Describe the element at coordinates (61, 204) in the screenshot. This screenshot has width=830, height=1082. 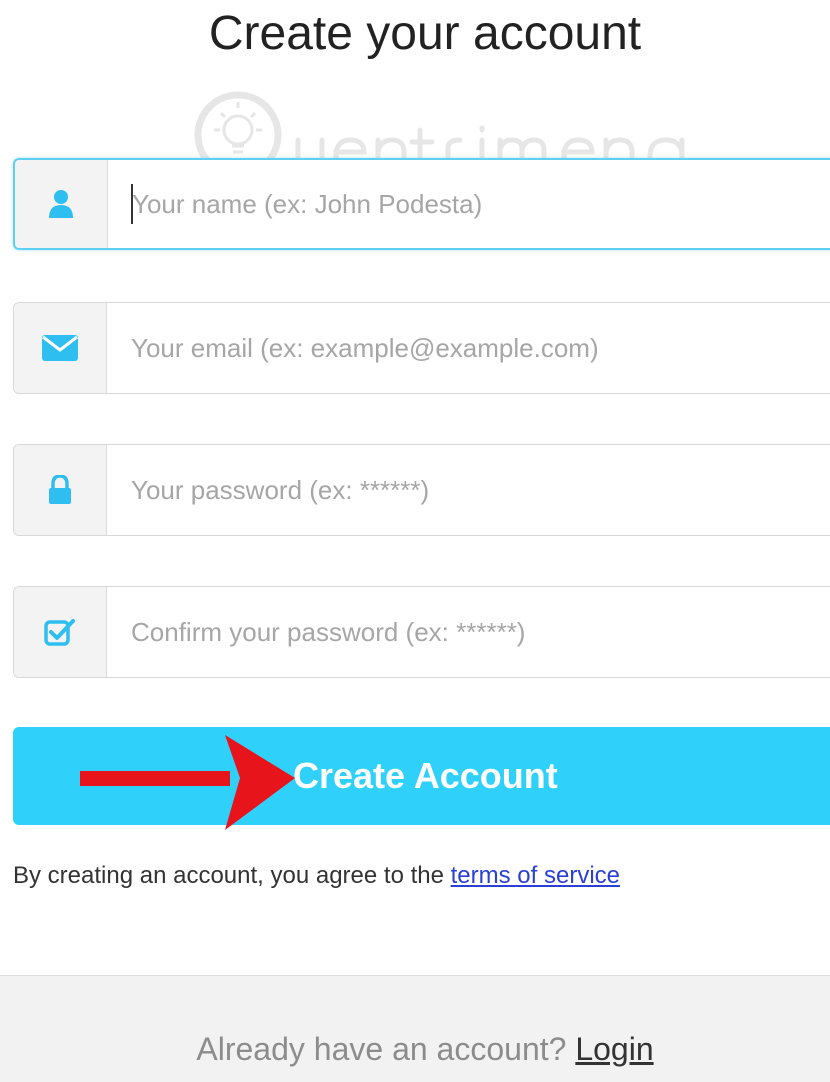
I see `user-icon` at that location.